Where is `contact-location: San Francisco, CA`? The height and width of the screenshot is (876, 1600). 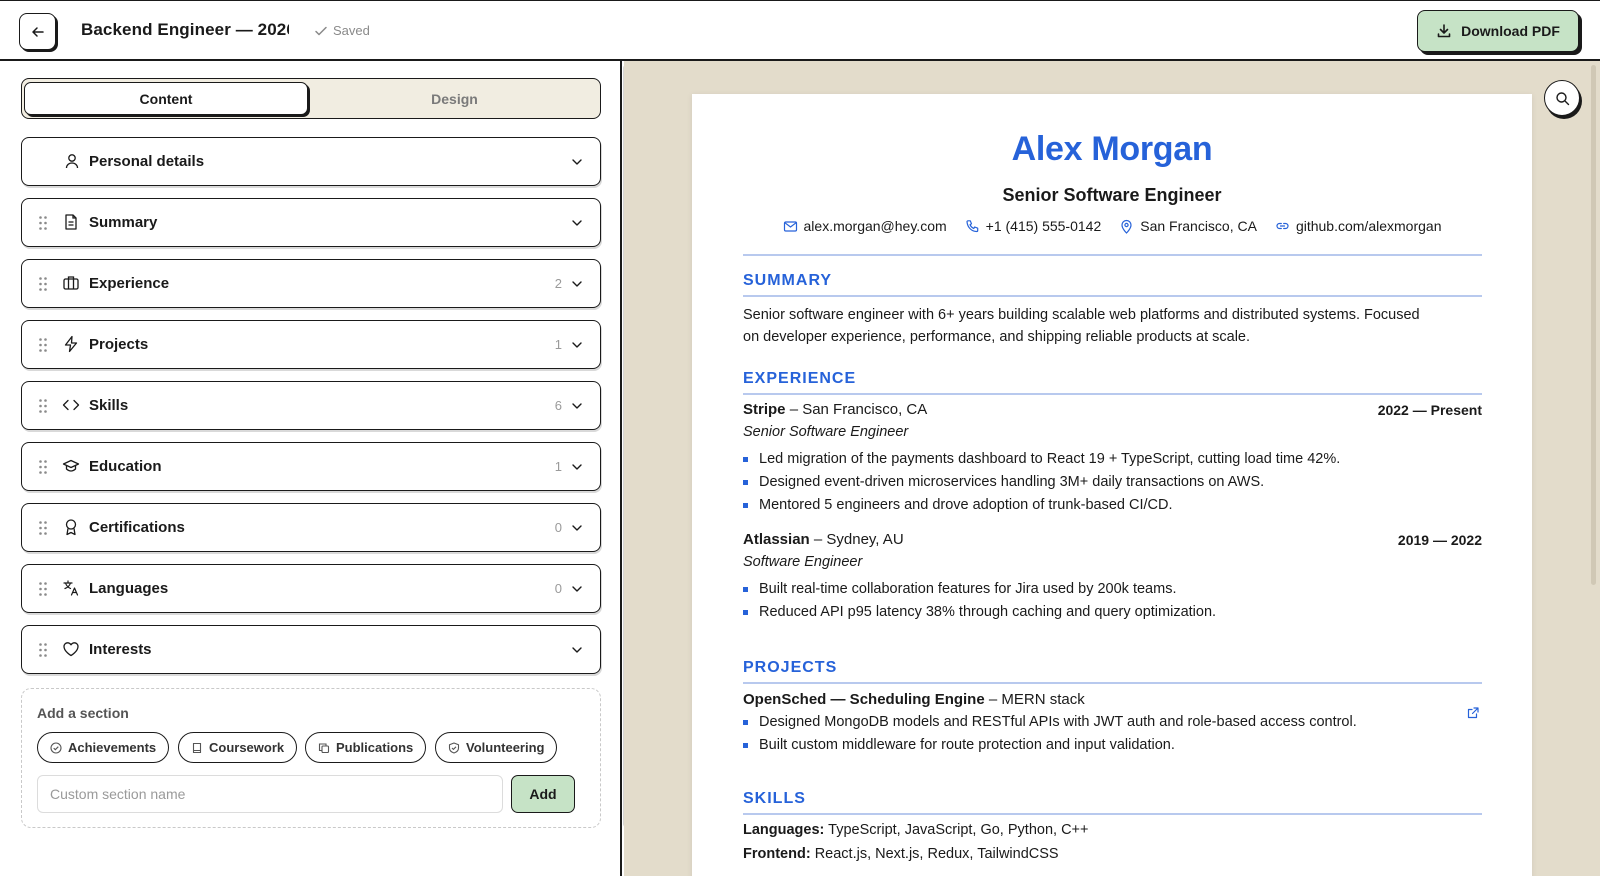
contact-location: San Francisco, CA is located at coordinates (1188, 226).